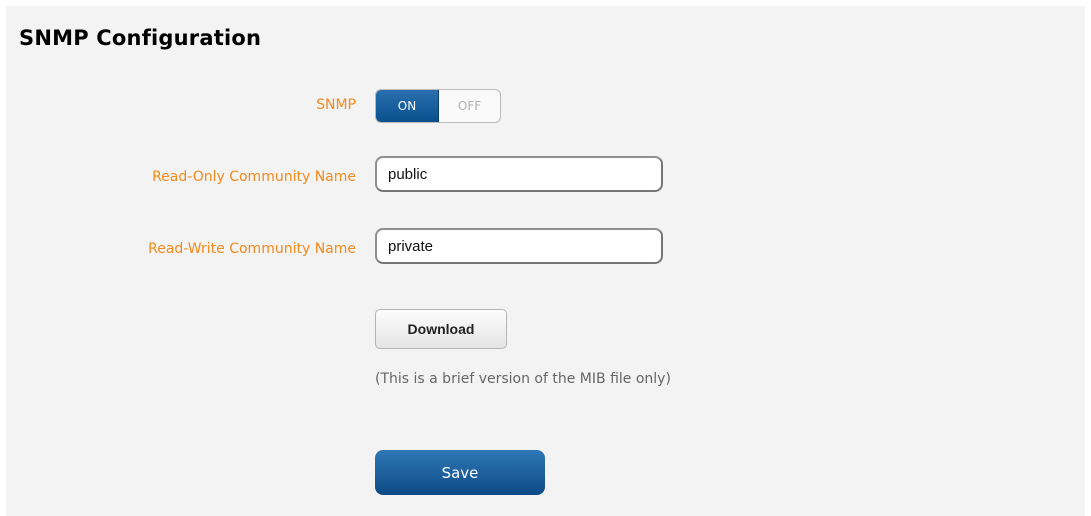 The image size is (1091, 516). I want to click on snmp-toggle: ON OFF, so click(438, 106).